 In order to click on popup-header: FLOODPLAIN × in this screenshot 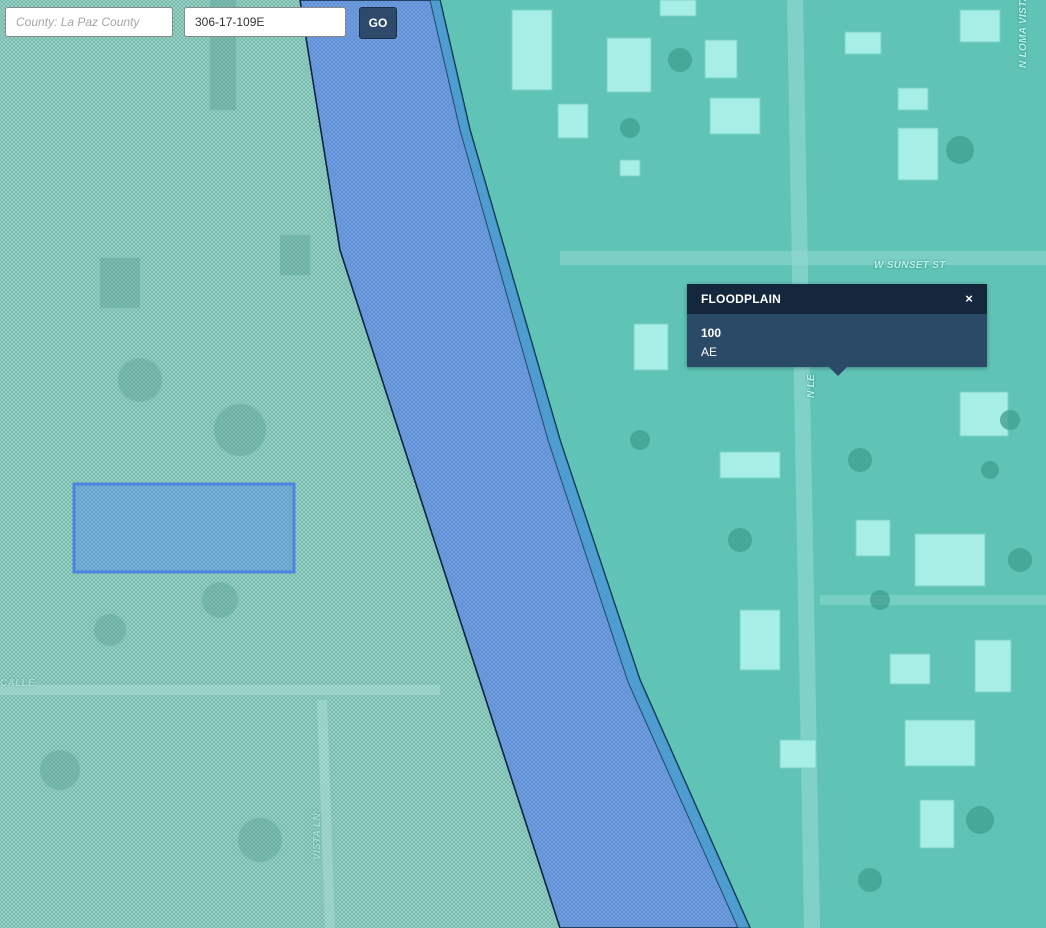, I will do `click(837, 299)`.